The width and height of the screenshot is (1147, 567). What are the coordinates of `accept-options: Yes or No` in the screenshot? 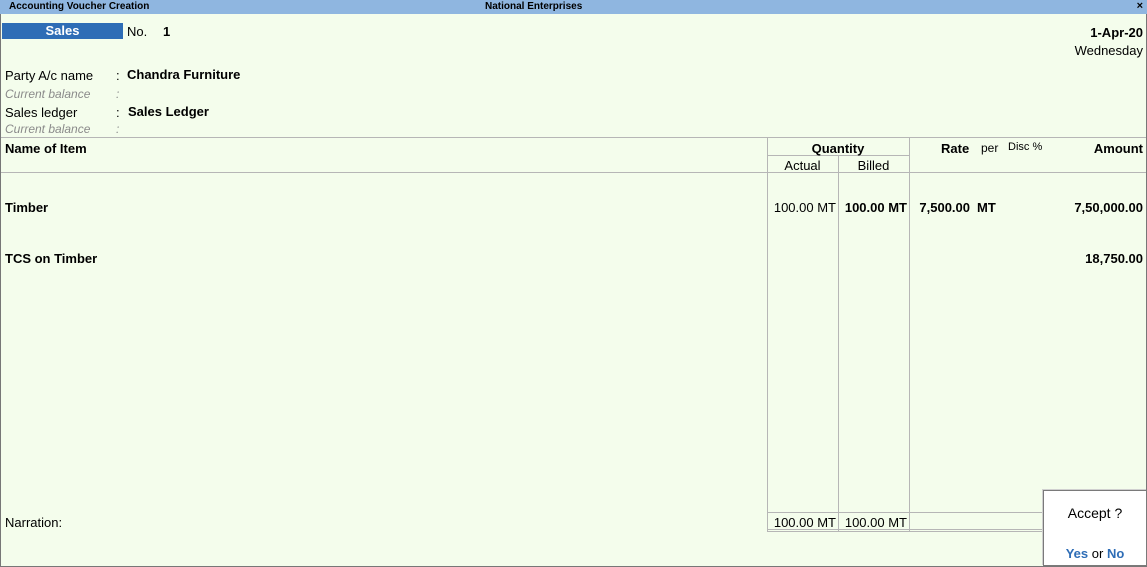 It's located at (1095, 553).